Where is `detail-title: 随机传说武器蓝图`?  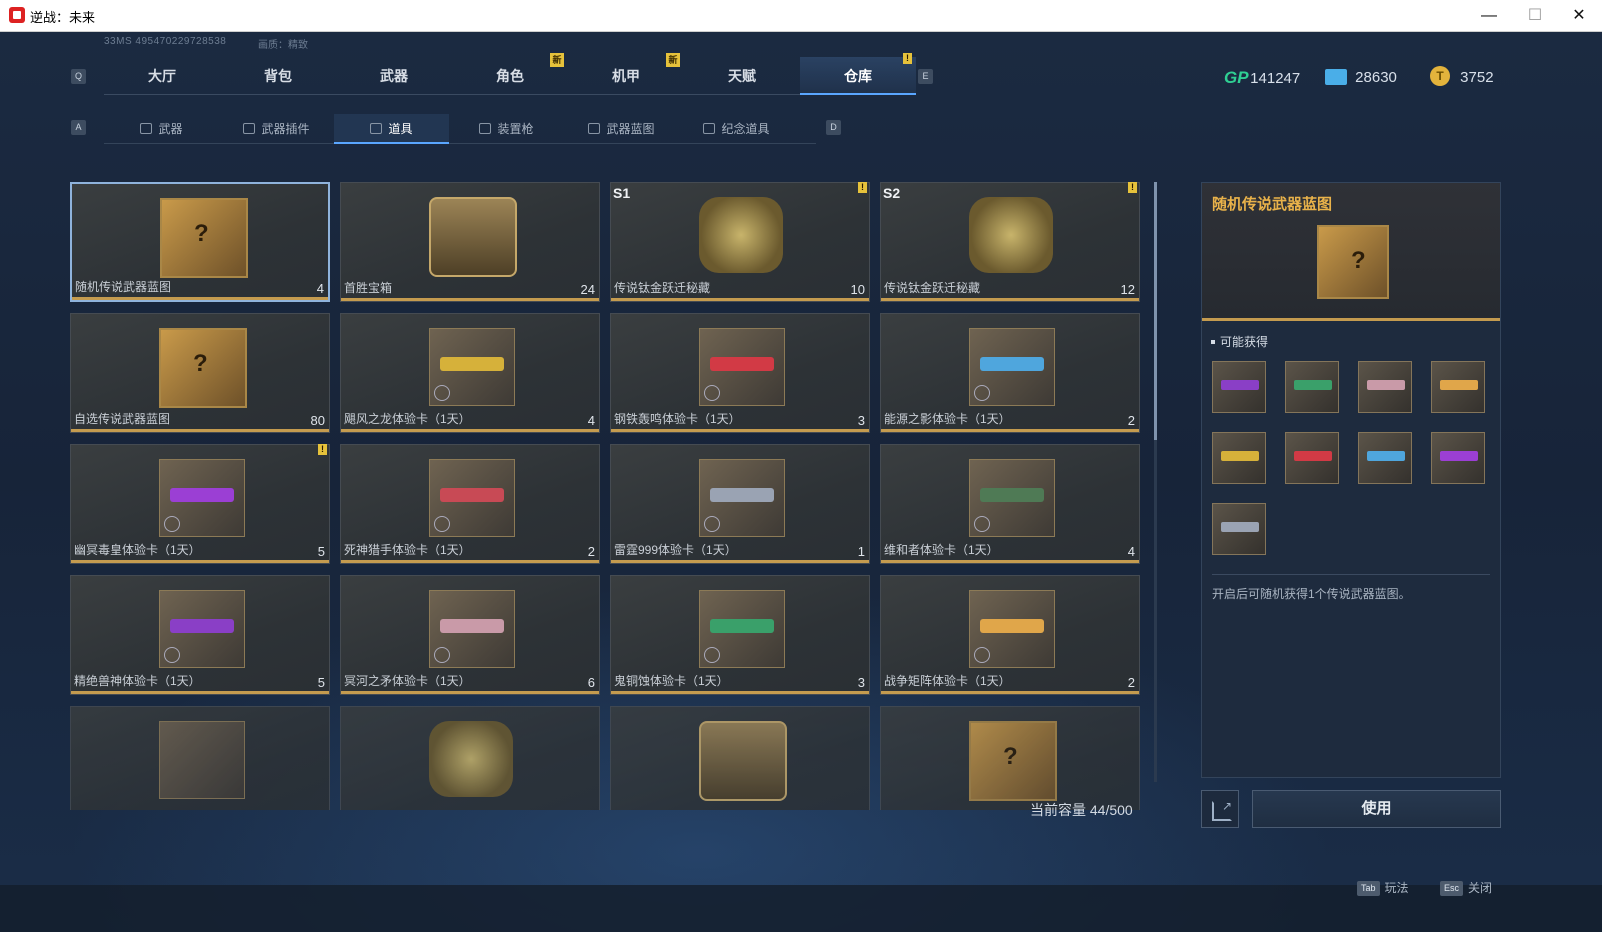 detail-title: 随机传说武器蓝图 is located at coordinates (1272, 204).